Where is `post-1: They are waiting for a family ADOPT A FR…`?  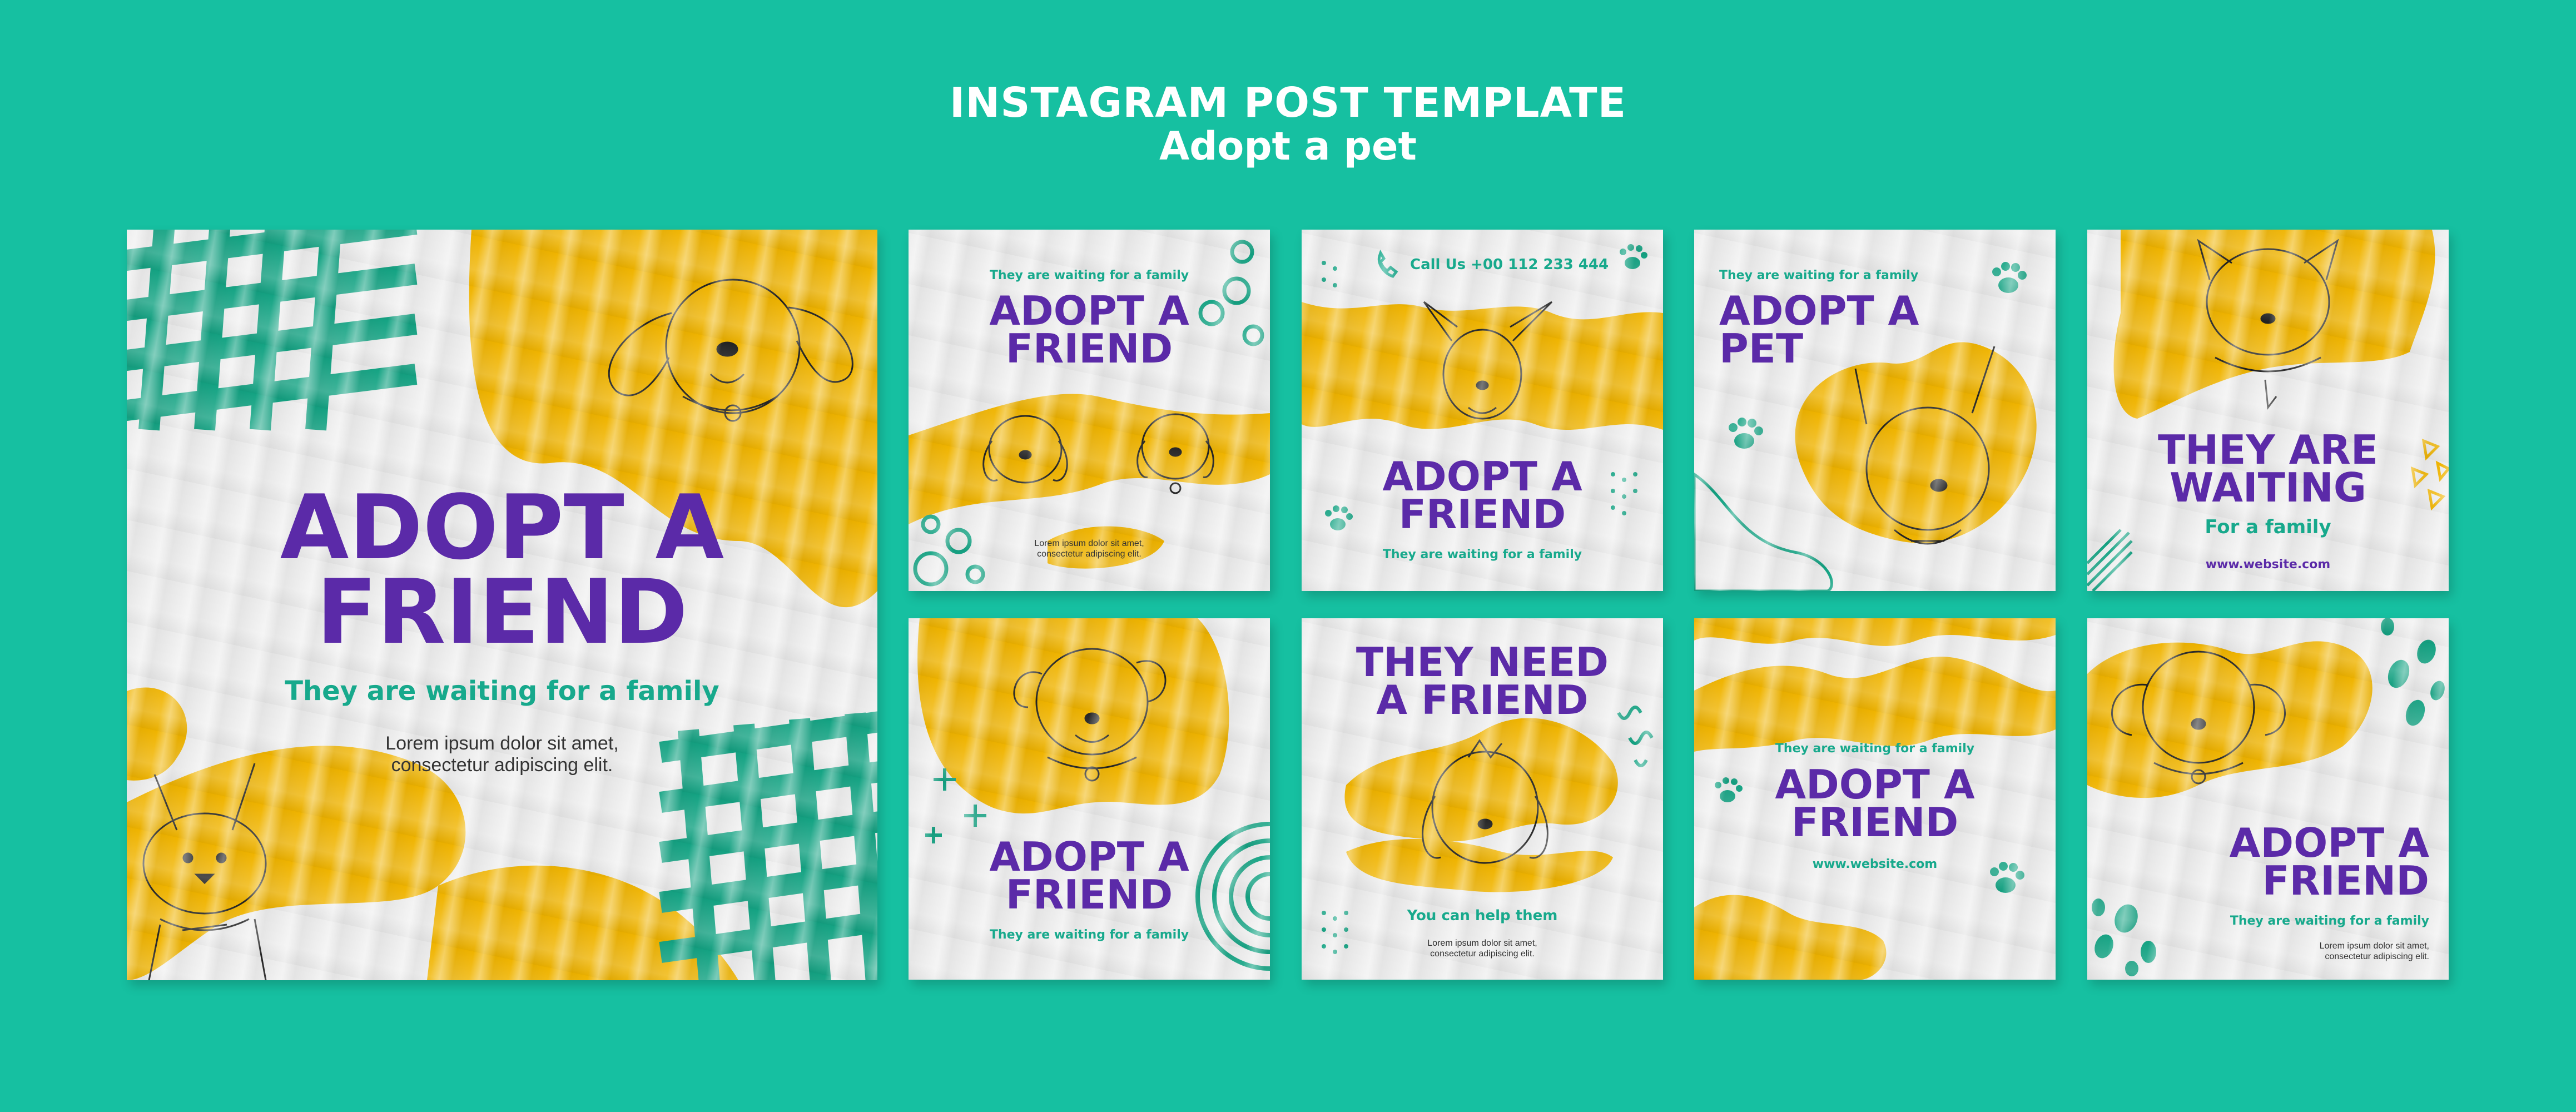
post-1: They are waiting for a family ADOPT A FR… is located at coordinates (1089, 410).